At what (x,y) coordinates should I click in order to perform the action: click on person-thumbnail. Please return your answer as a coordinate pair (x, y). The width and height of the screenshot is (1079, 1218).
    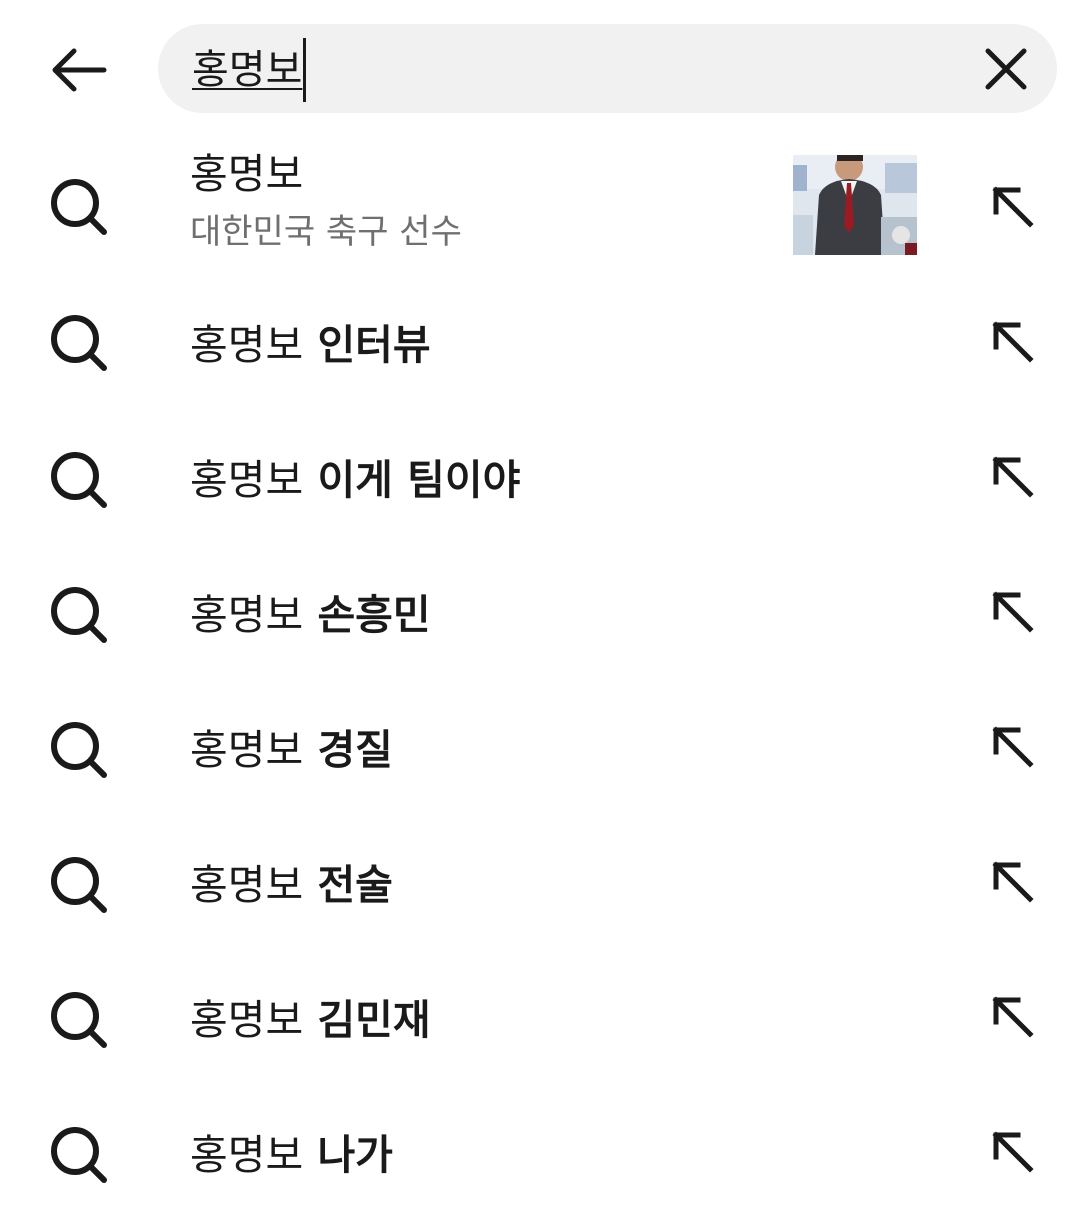
    Looking at the image, I should click on (855, 205).